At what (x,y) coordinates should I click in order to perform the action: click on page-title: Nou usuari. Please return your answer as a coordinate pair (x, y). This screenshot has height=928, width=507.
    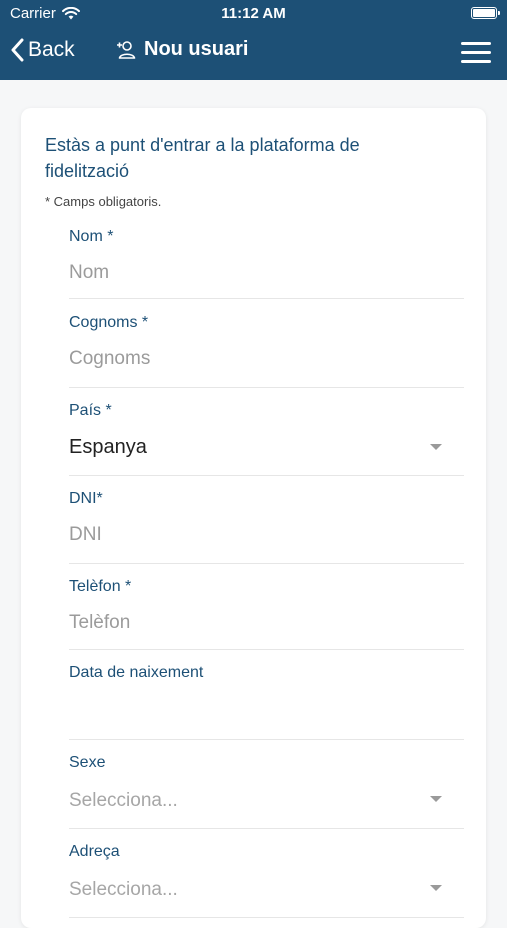
    Looking at the image, I should click on (182, 49).